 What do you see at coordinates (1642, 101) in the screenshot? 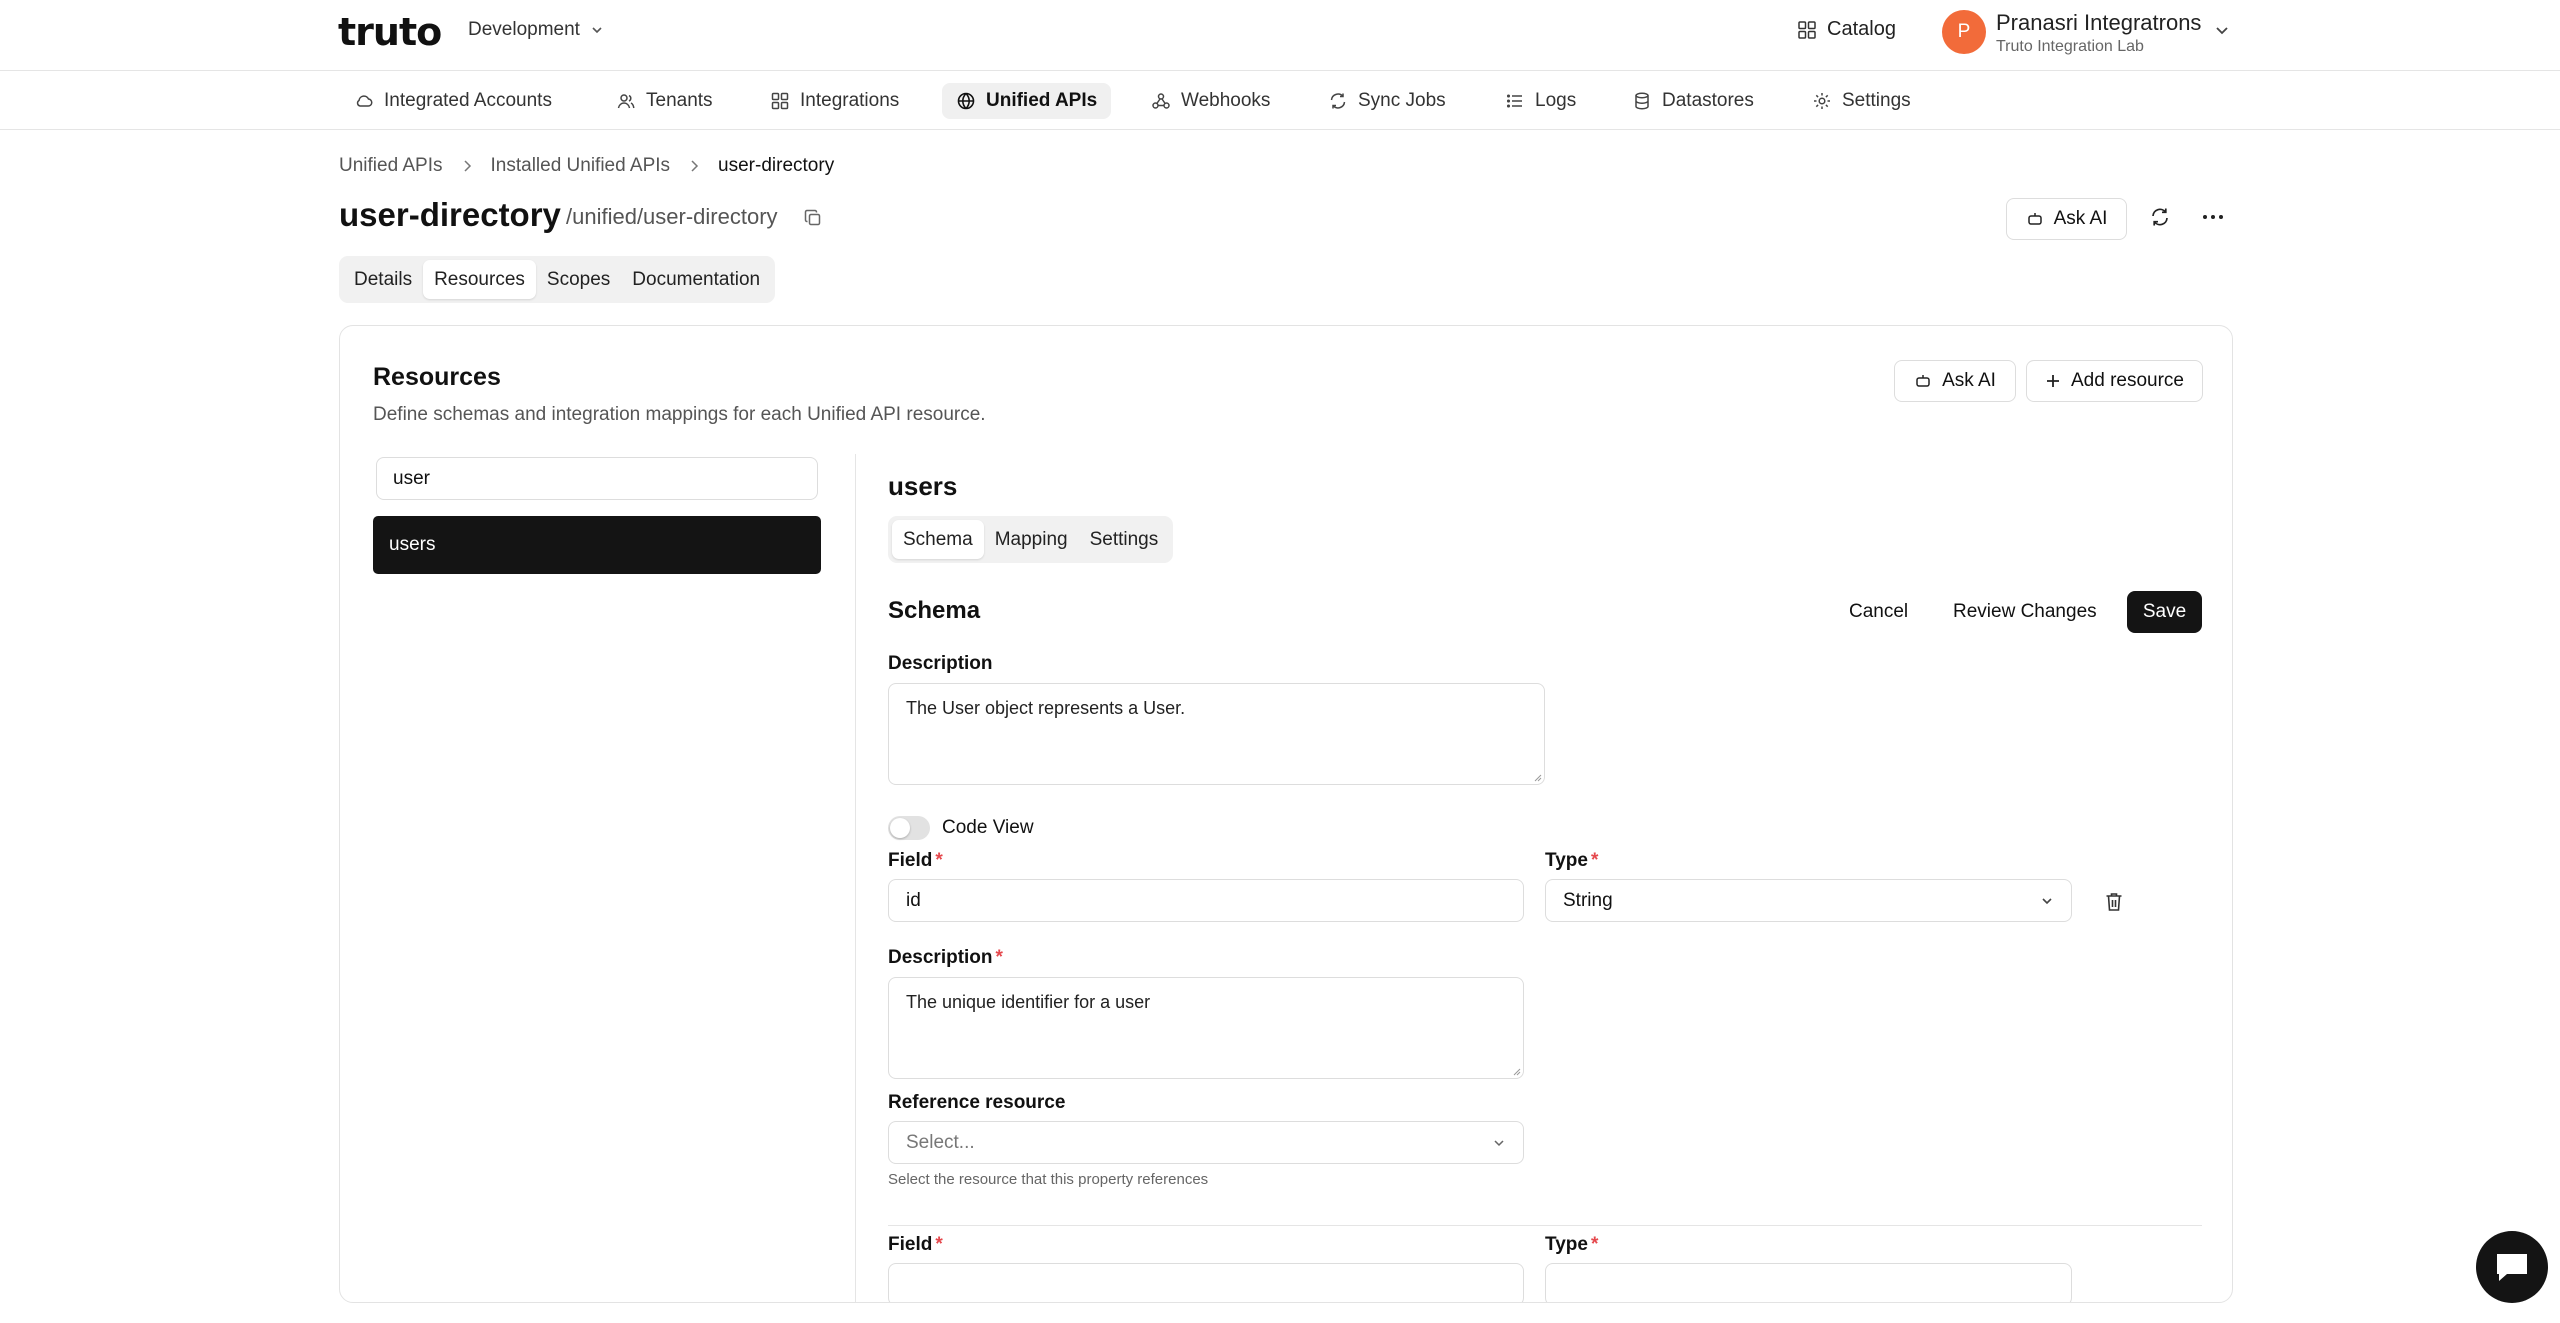
I see `database-icon` at bounding box center [1642, 101].